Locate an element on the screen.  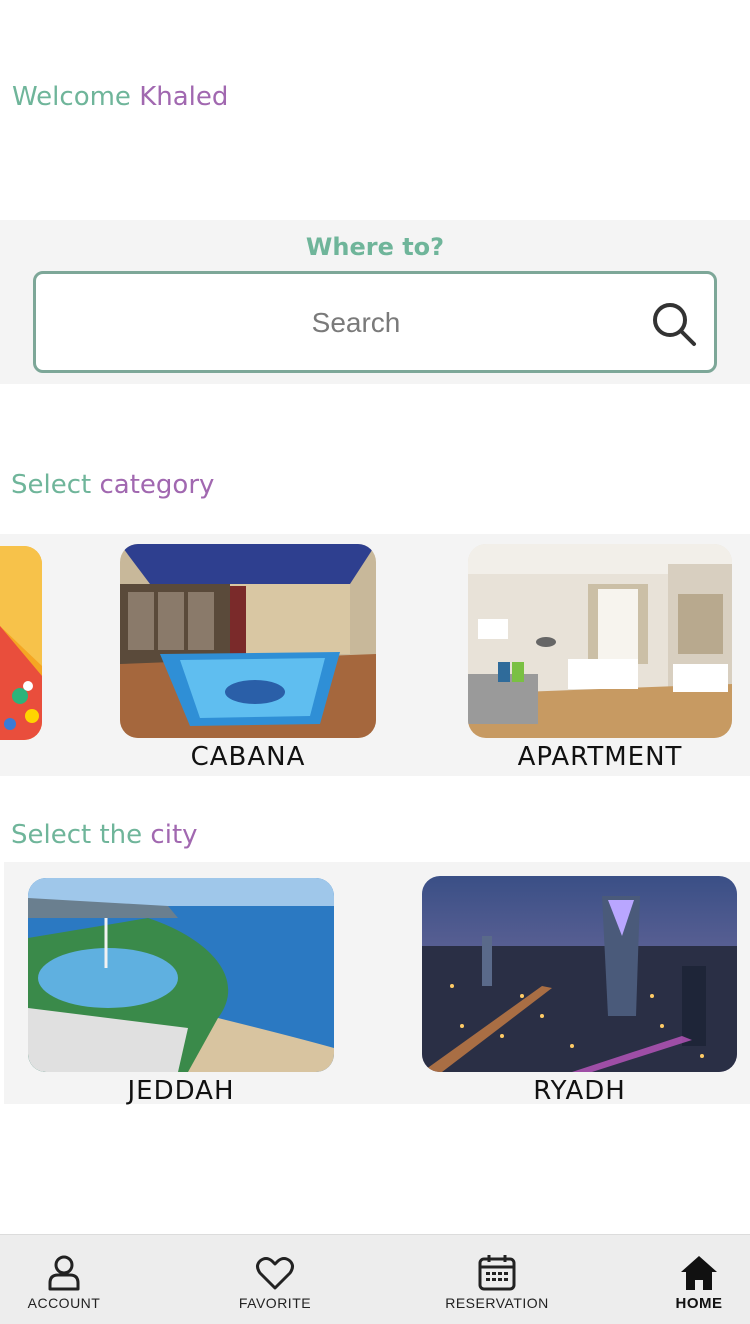
city-card-jeddah is located at coordinates (181, 975).